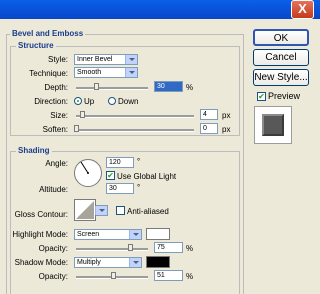  I want to click on preview-thumbnail, so click(273, 125).